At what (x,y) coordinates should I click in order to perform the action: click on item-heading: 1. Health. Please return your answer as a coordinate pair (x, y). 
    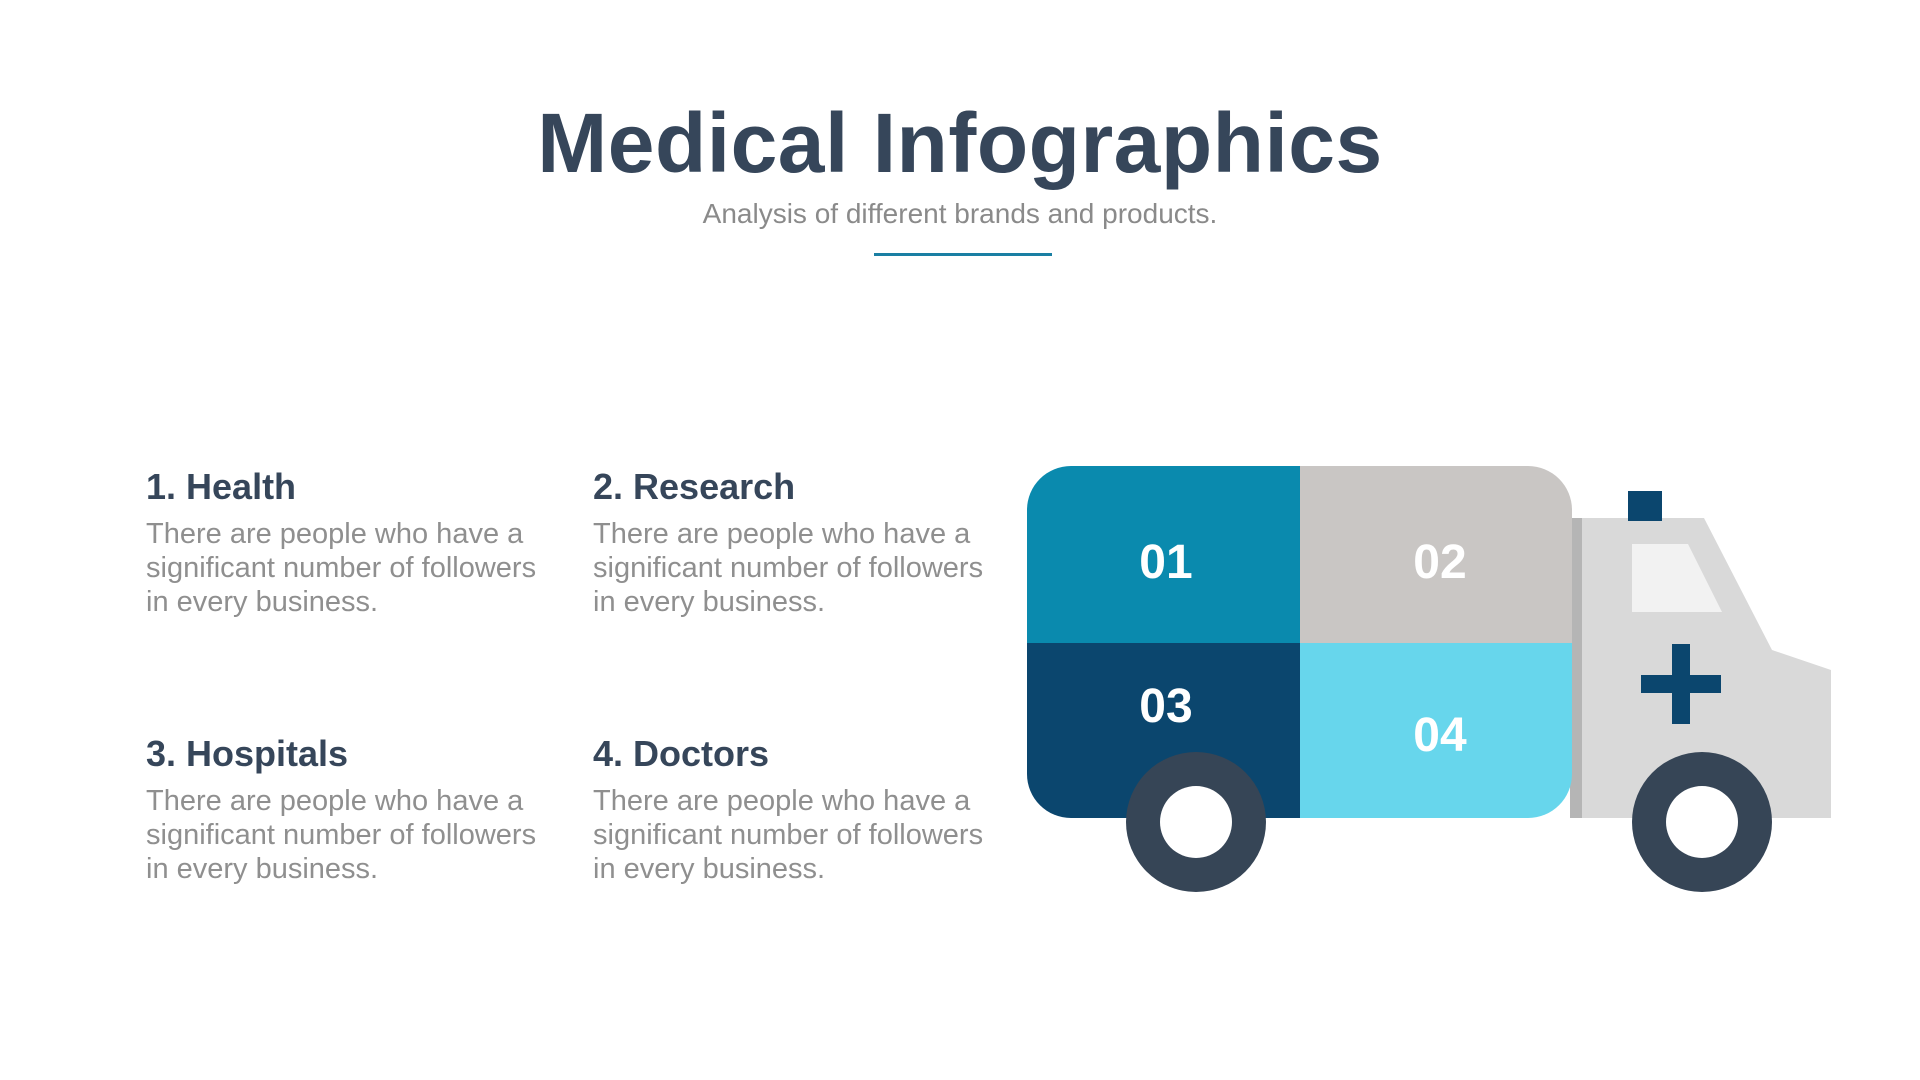
    Looking at the image, I should click on (221, 486).